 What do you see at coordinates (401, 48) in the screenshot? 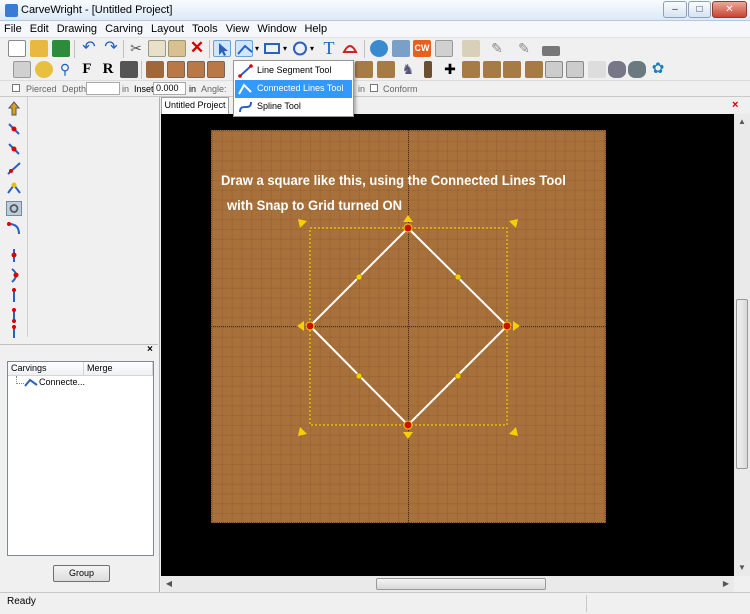
I see `machine-icon` at bounding box center [401, 48].